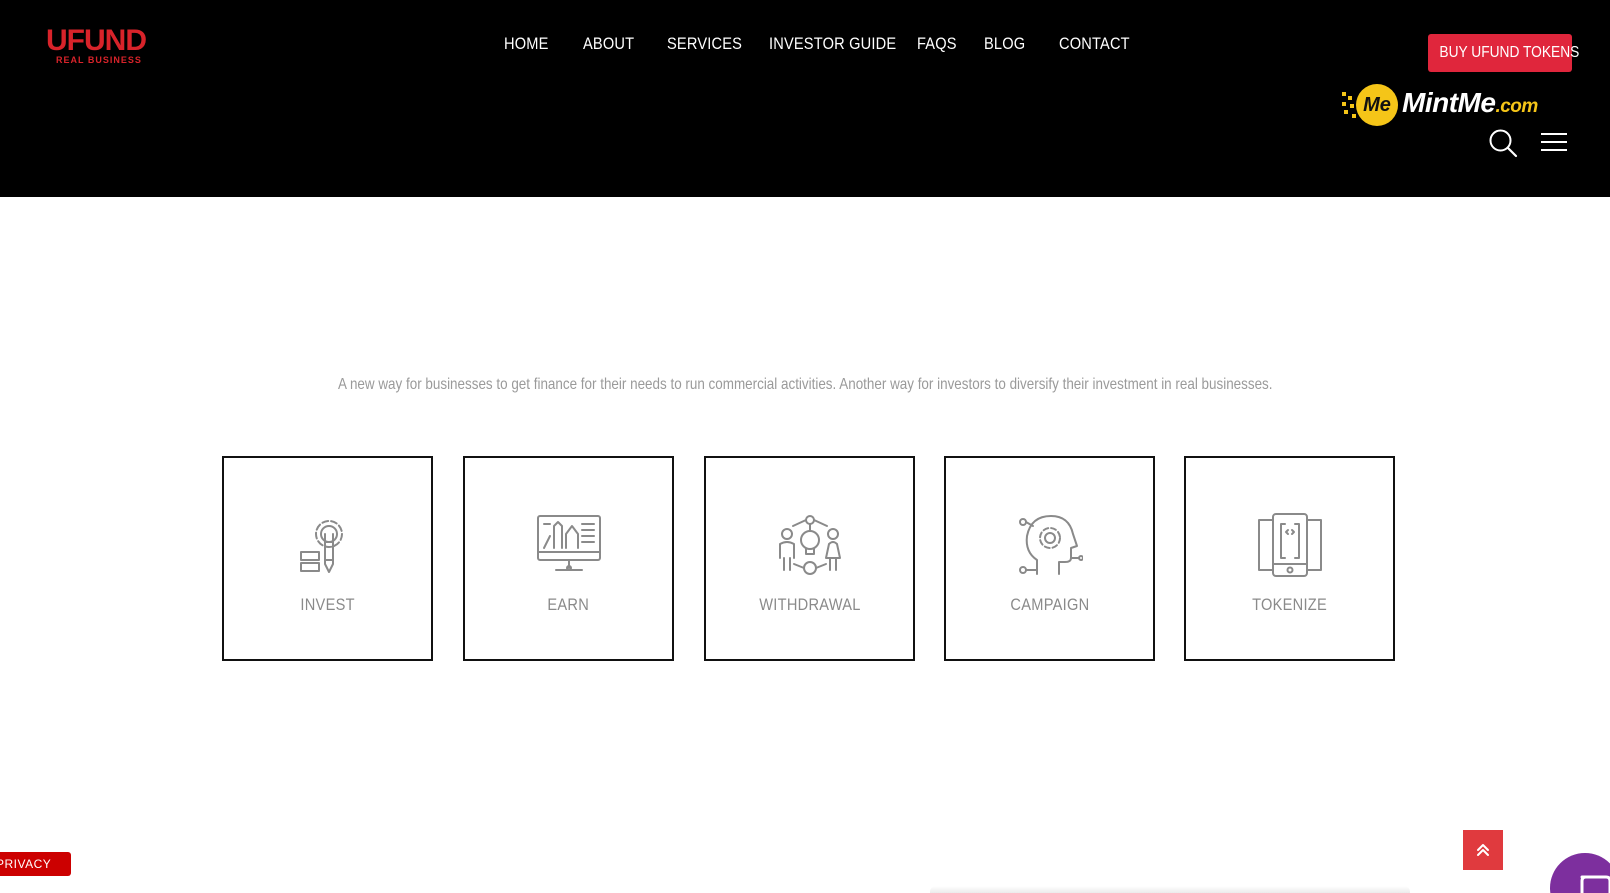 This screenshot has height=893, width=1610. I want to click on feature-label-earn-text: EARN, so click(568, 604).